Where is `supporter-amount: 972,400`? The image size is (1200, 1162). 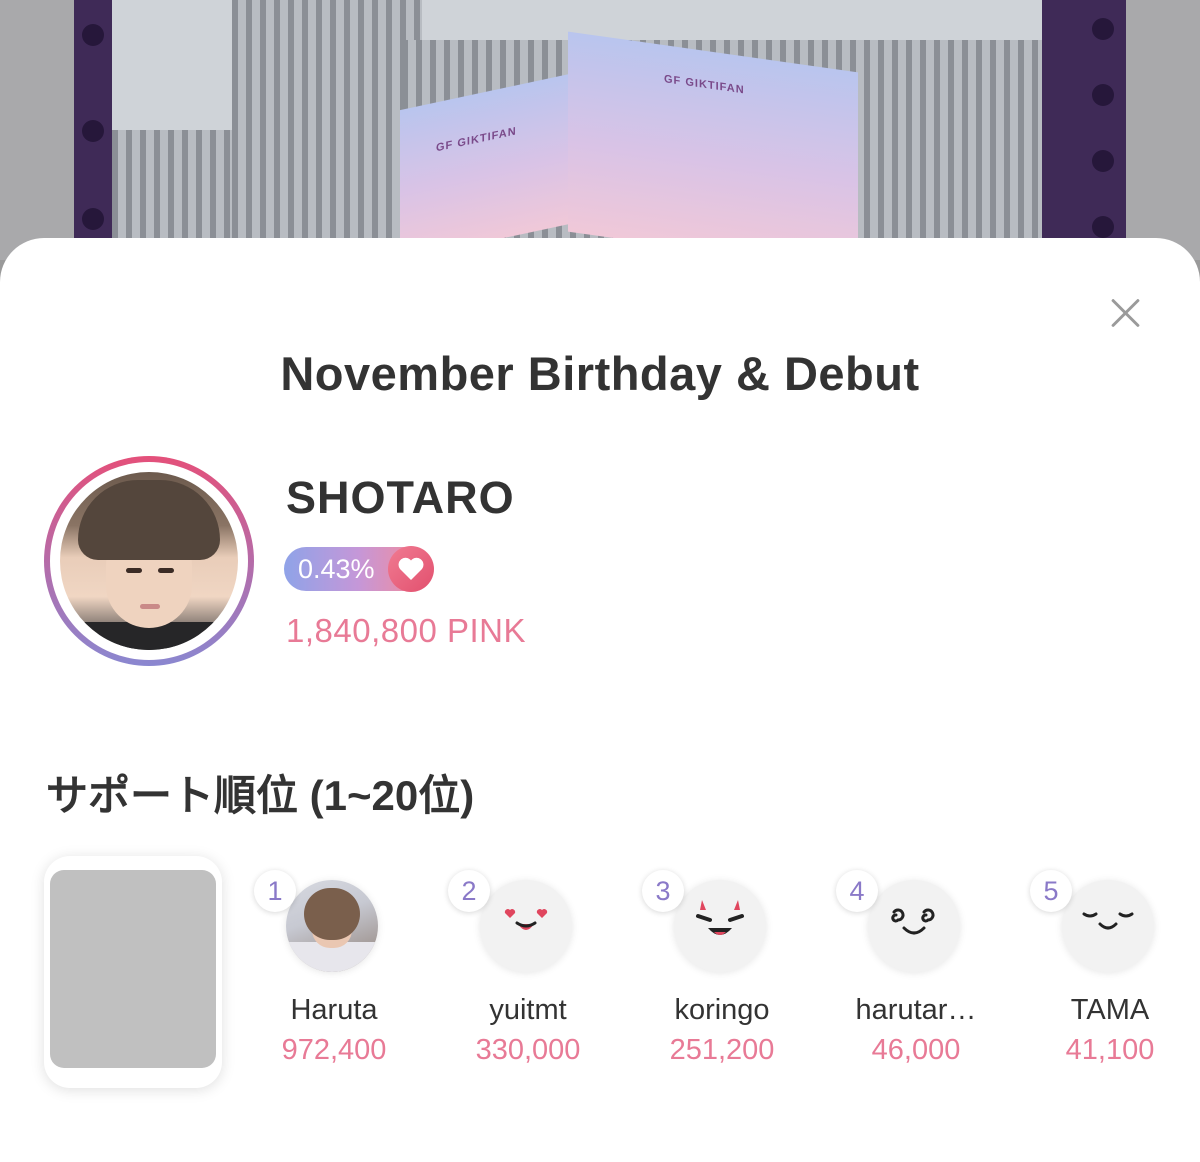
supporter-amount: 972,400 is located at coordinates (334, 1050).